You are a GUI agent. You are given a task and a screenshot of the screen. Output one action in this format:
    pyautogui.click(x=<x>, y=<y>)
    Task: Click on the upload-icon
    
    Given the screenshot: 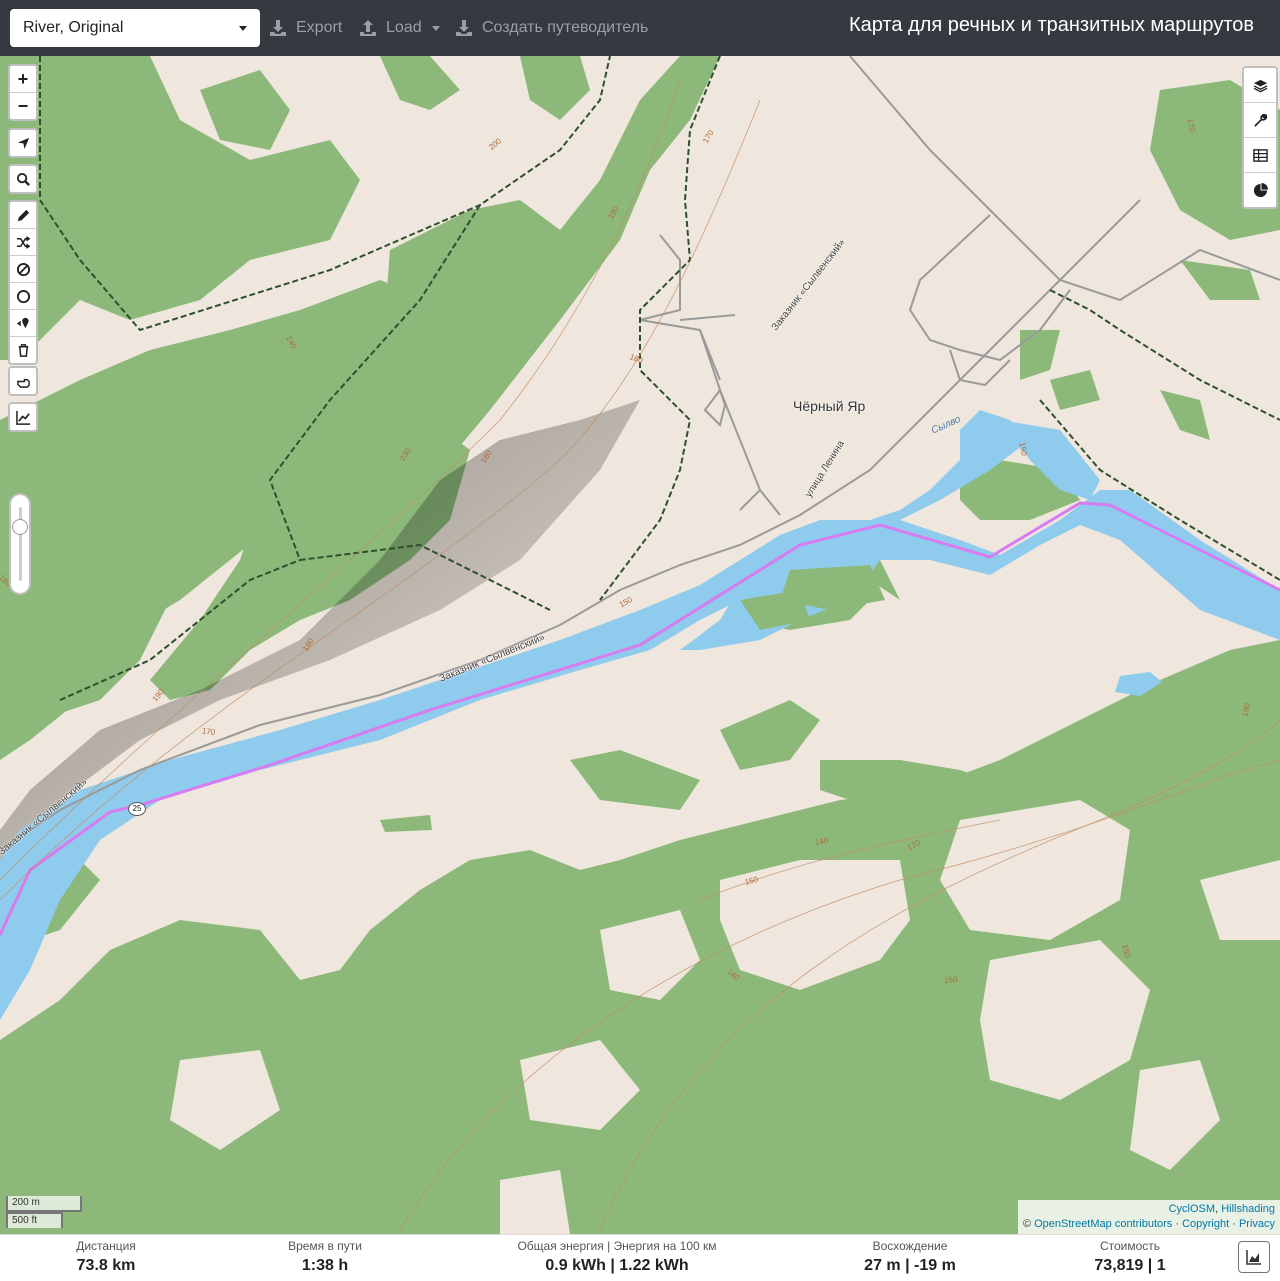 What is the action you would take?
    pyautogui.click(x=368, y=28)
    